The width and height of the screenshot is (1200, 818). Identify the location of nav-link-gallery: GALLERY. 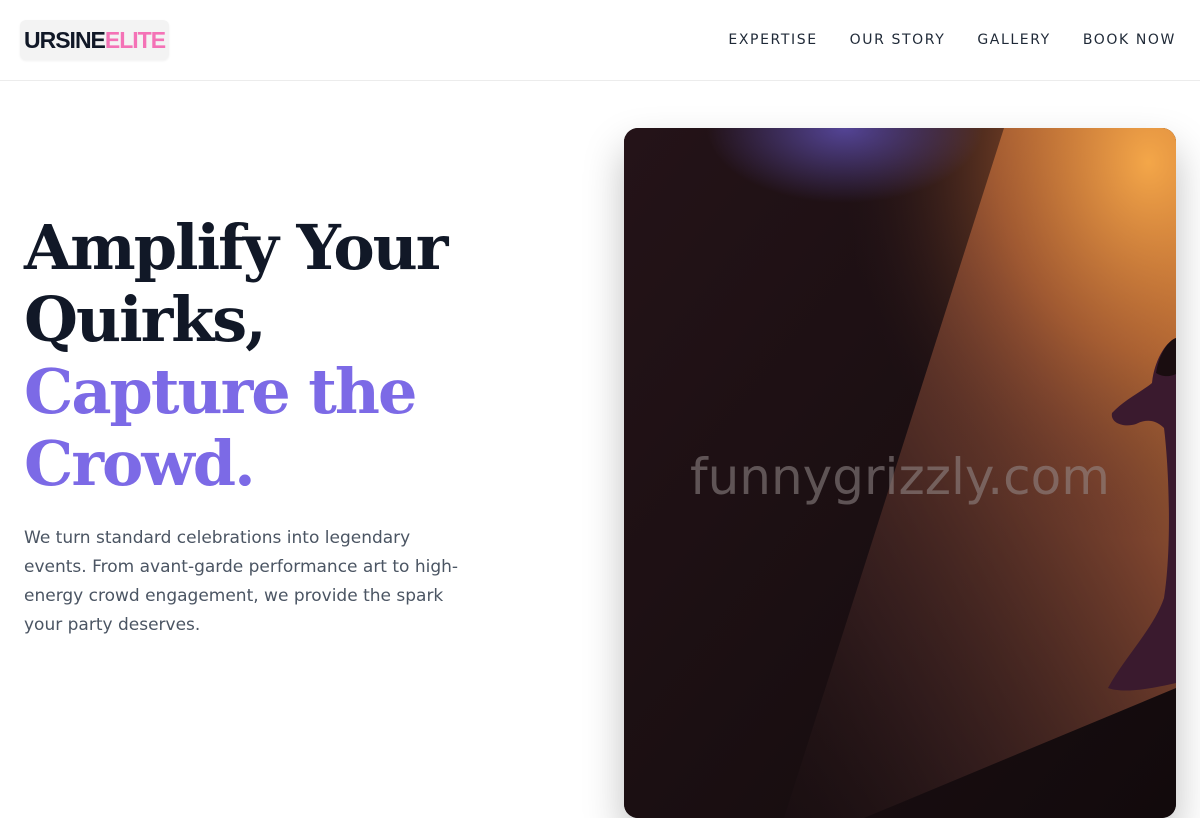
(1013, 40).